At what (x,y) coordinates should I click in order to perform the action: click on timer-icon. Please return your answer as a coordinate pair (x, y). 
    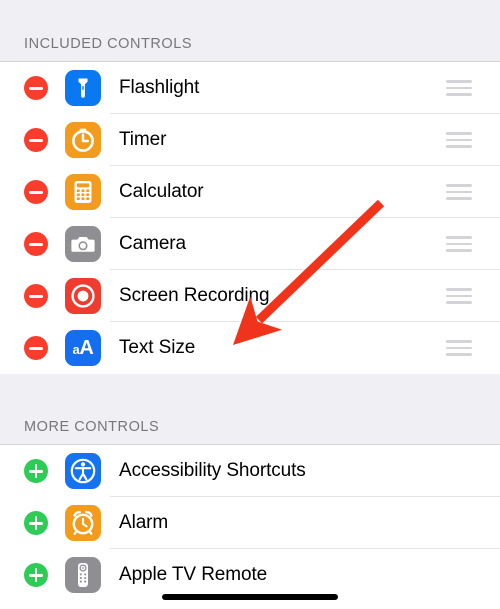
    Looking at the image, I should click on (83, 140).